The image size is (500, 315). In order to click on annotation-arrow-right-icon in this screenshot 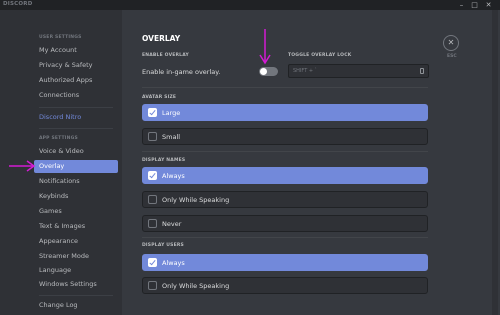, I will do `click(22, 166)`.